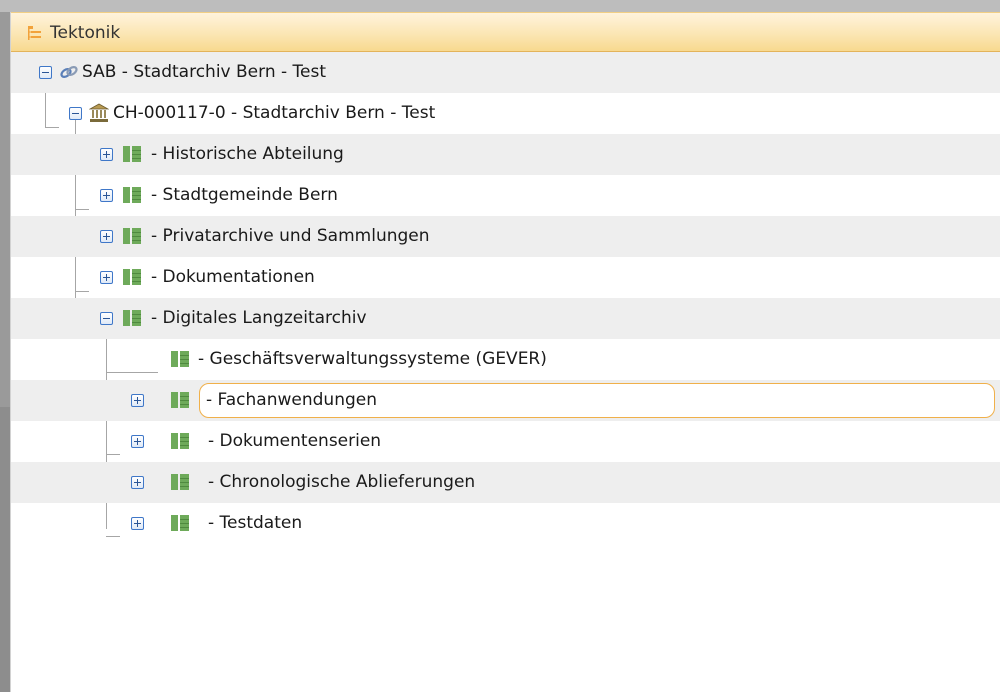  I want to click on tree-node-fachanwendungen: - Fachanwendungen, so click(505, 400).